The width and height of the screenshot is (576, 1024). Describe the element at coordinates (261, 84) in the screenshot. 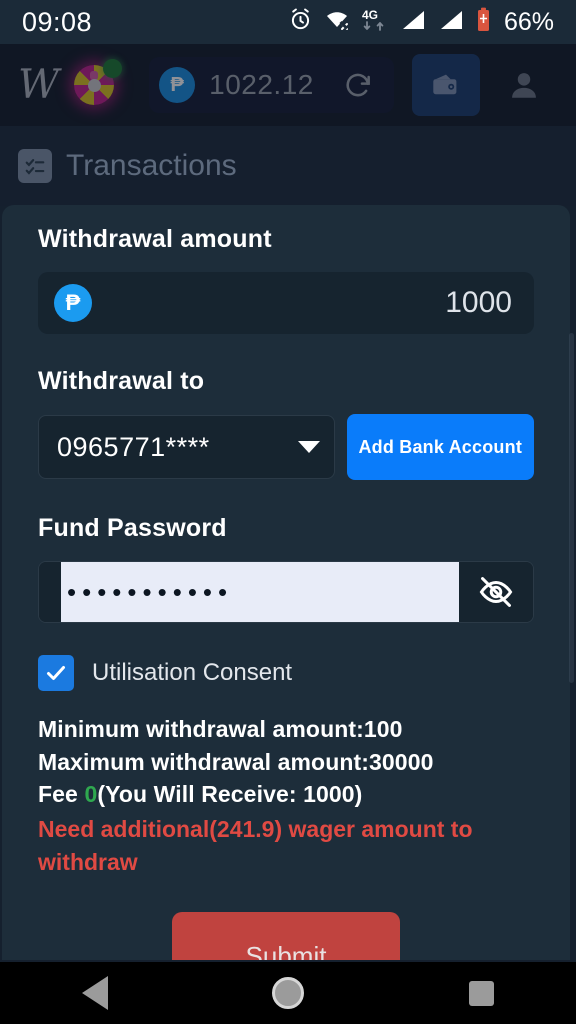

I see `balance-amount: 1022.12` at that location.